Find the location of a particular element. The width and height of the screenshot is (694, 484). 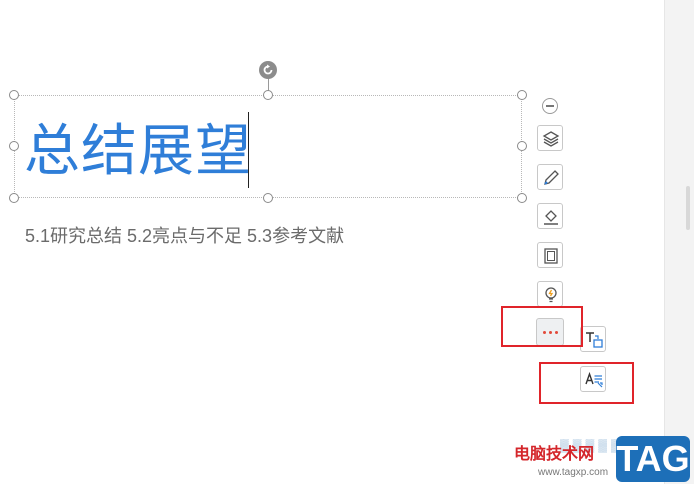

lightbulb-button is located at coordinates (550, 294).